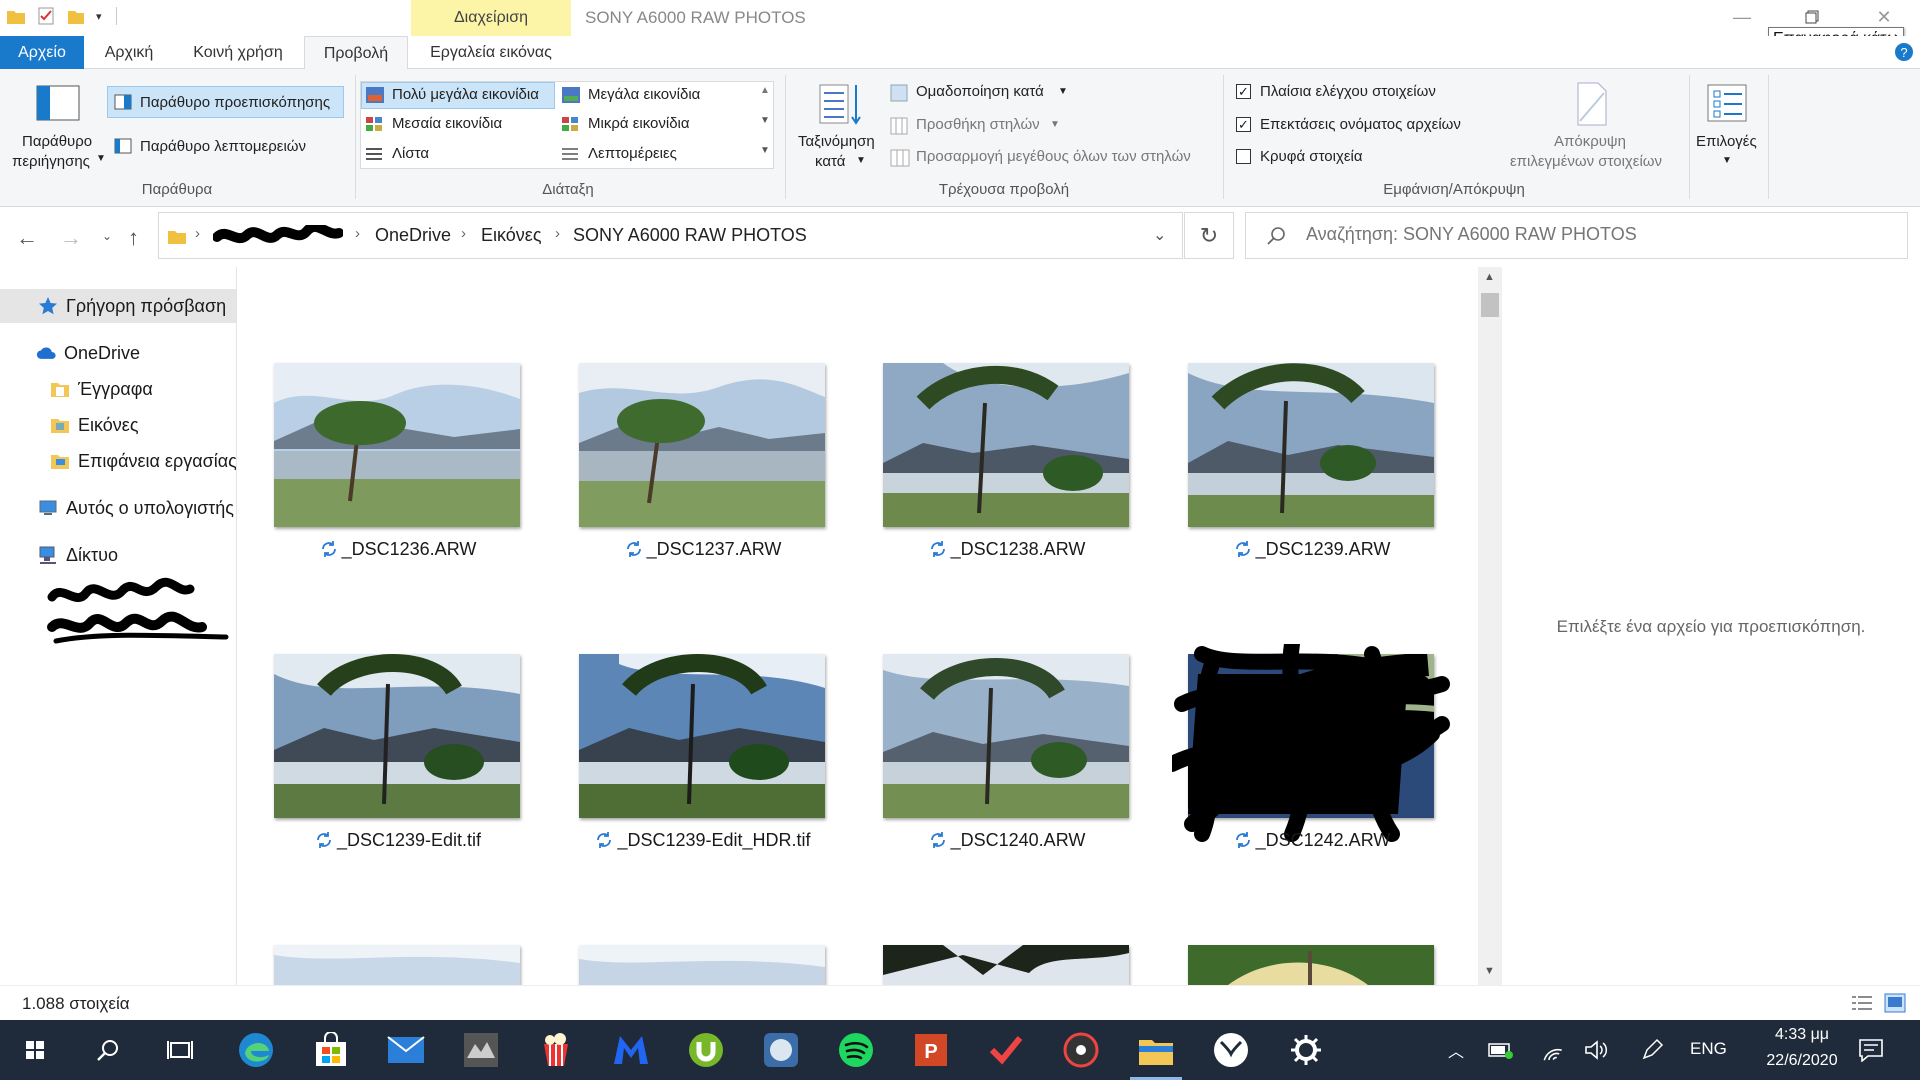  Describe the element at coordinates (1590, 141) in the screenshot. I see `hide-selected-label: Απόκρυψη` at that location.